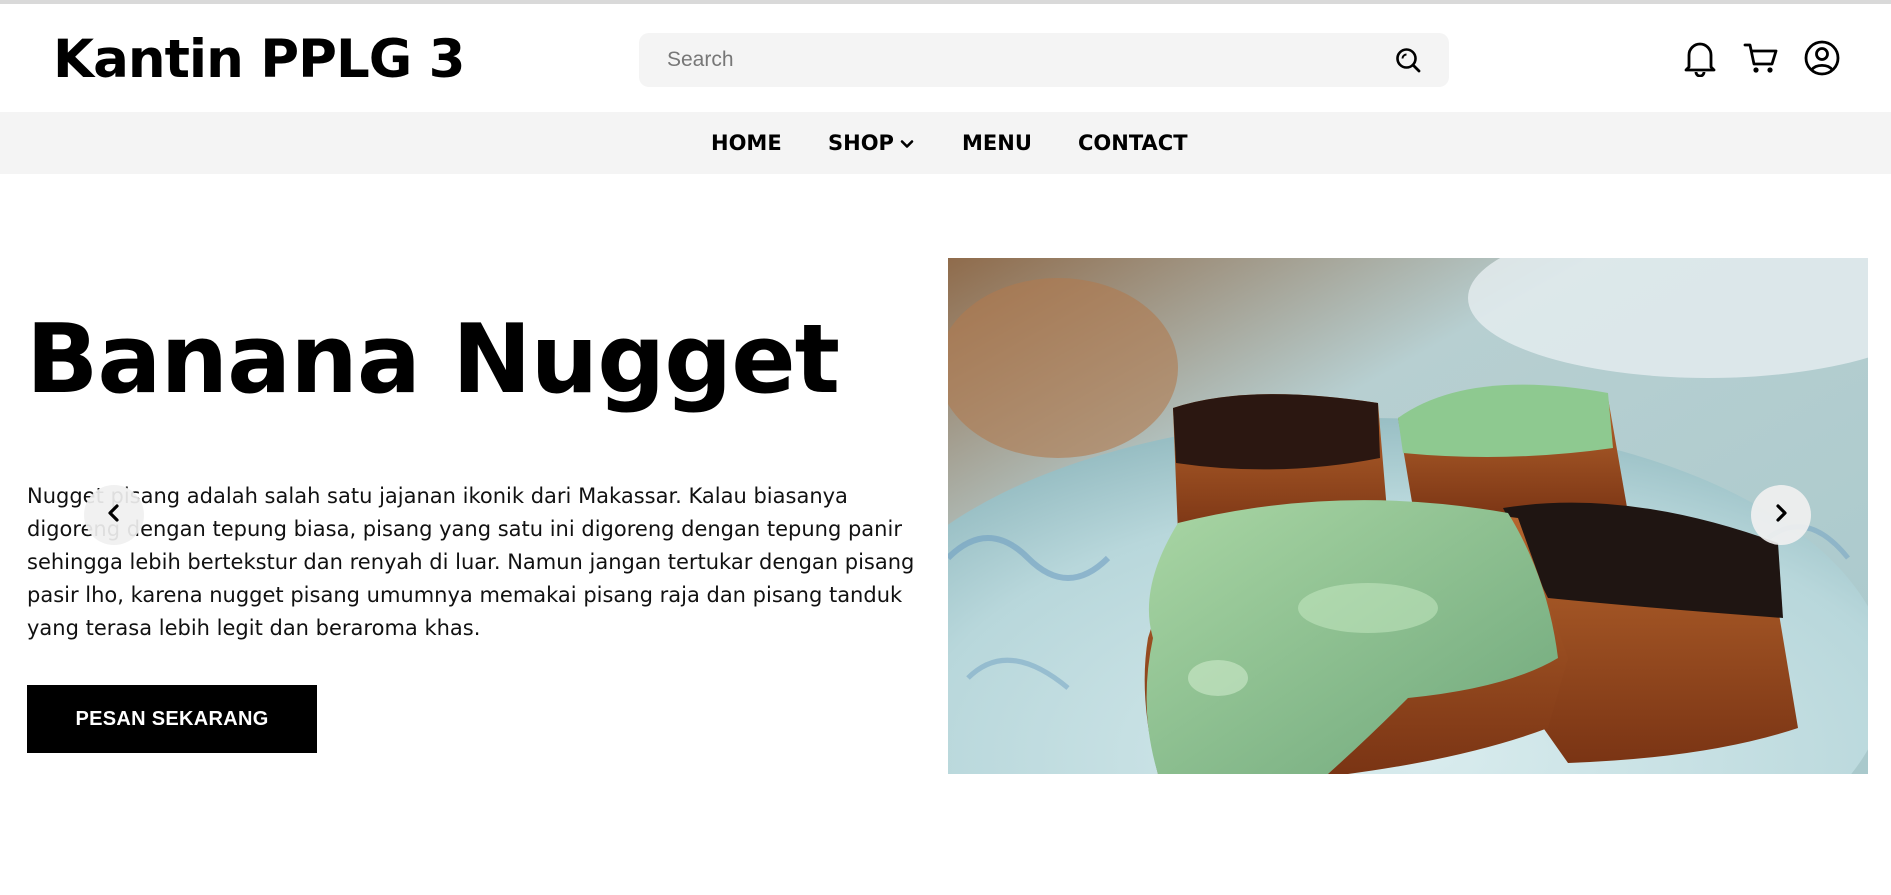 This screenshot has height=895, width=1891. What do you see at coordinates (1700, 58) in the screenshot?
I see `bell-icon` at bounding box center [1700, 58].